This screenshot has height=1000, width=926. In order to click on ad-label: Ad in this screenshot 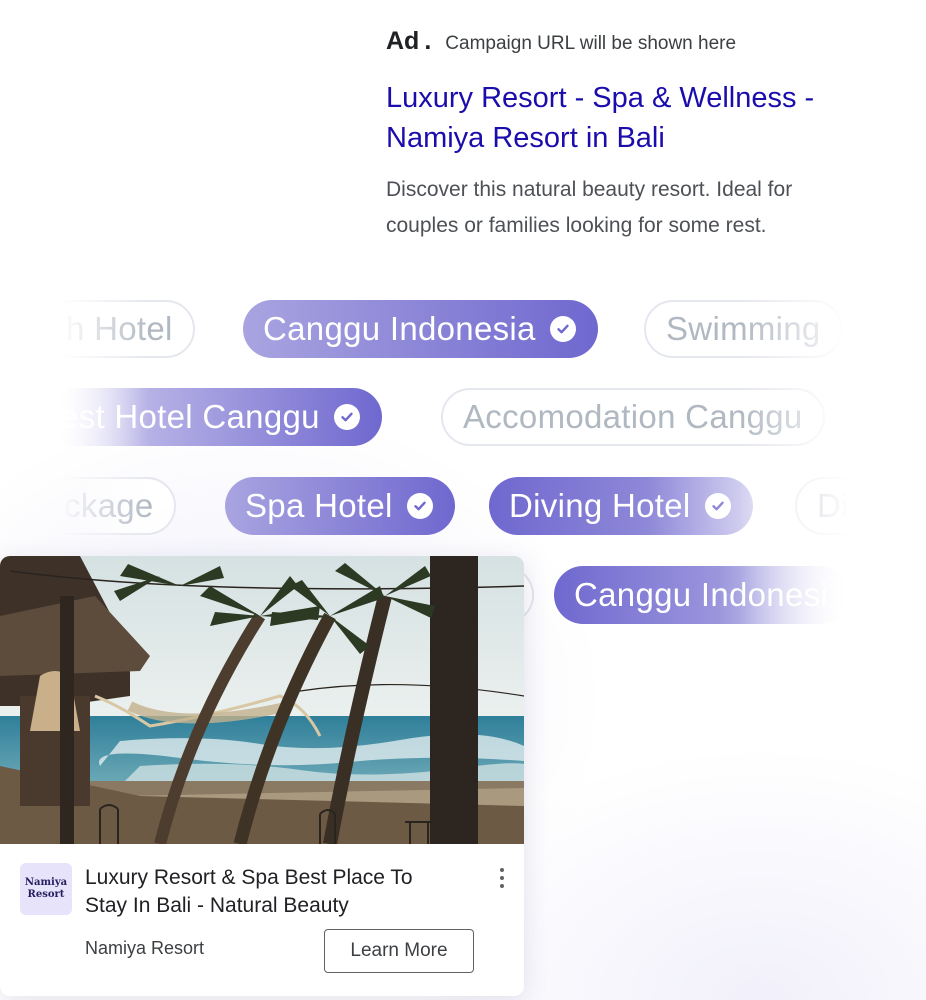, I will do `click(403, 41)`.